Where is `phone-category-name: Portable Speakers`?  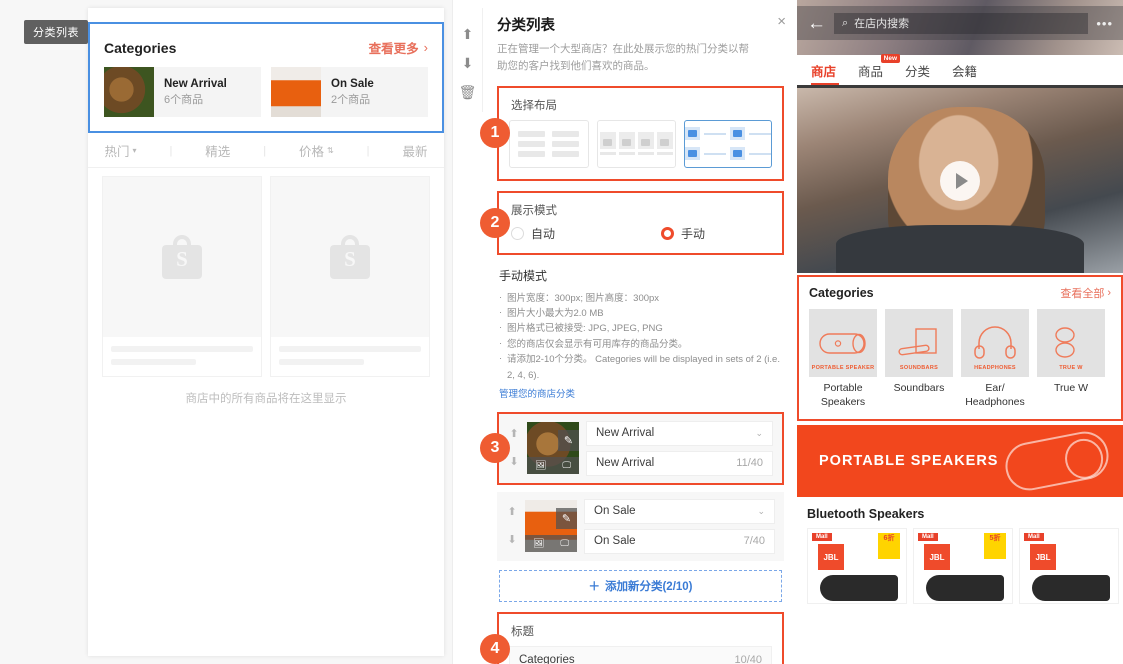 phone-category-name: Portable Speakers is located at coordinates (843, 395).